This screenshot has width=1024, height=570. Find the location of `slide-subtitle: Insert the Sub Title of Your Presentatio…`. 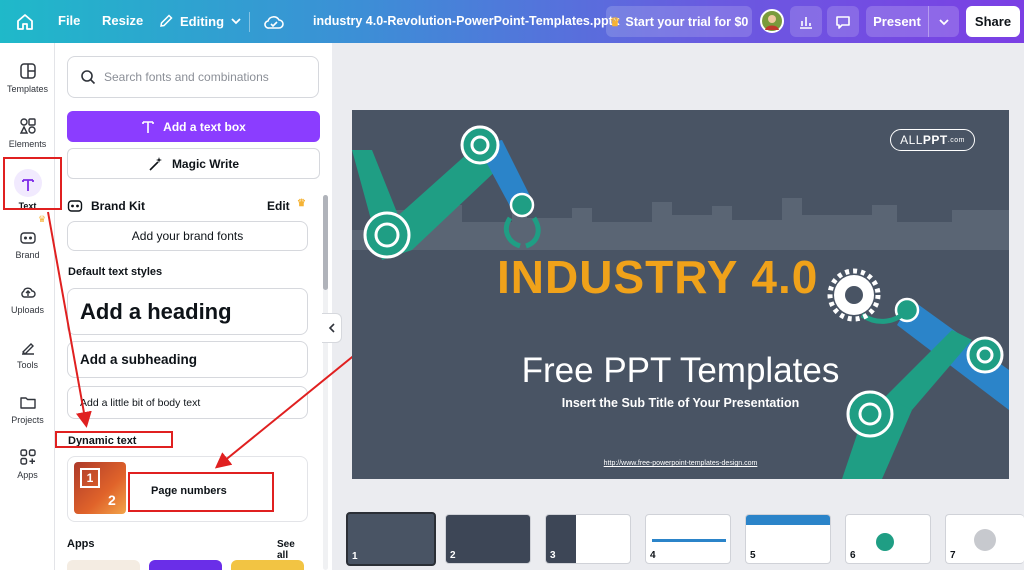

slide-subtitle: Insert the Sub Title of Your Presentatio… is located at coordinates (680, 403).